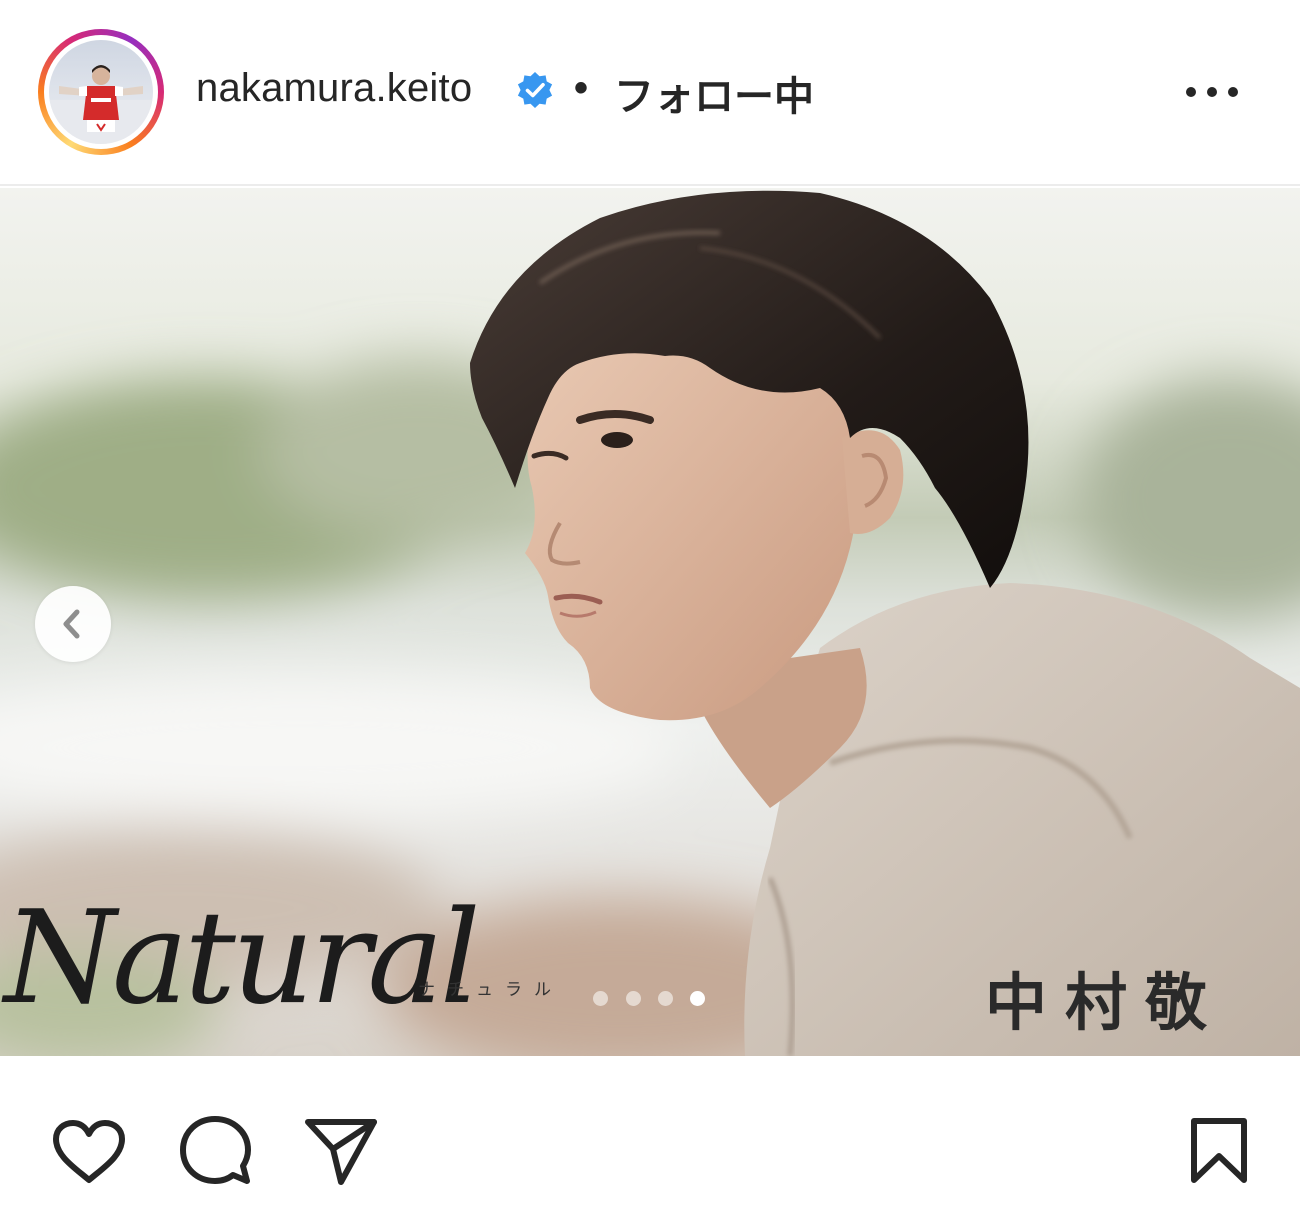  What do you see at coordinates (697, 998) in the screenshot?
I see `carousel-dot-active` at bounding box center [697, 998].